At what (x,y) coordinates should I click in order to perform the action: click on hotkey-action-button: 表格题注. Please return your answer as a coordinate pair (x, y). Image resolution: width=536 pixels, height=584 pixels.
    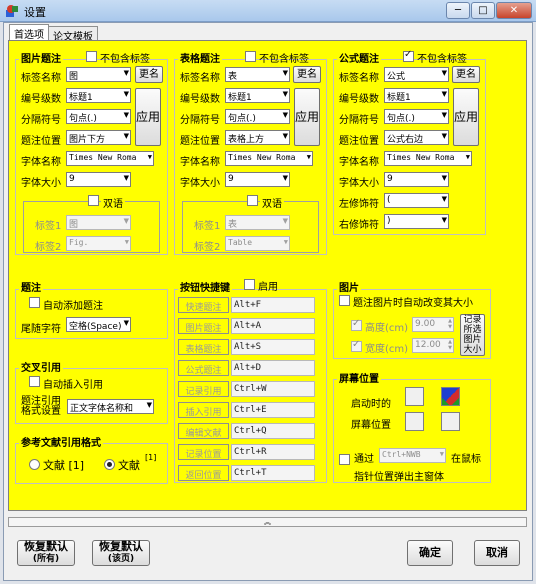
    Looking at the image, I should click on (203, 347).